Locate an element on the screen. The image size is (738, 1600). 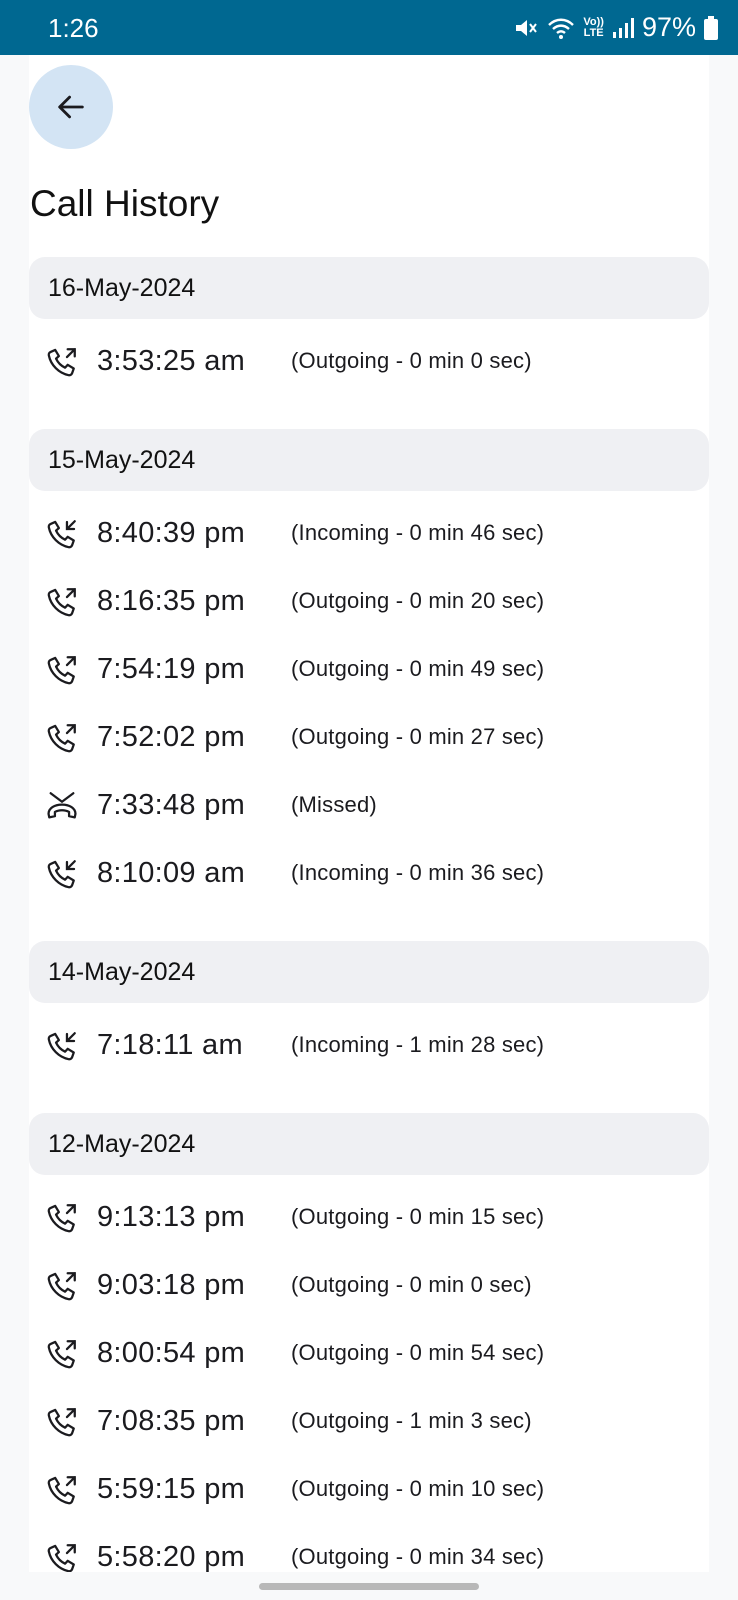
call-time: 3:53:25 am is located at coordinates (171, 360).